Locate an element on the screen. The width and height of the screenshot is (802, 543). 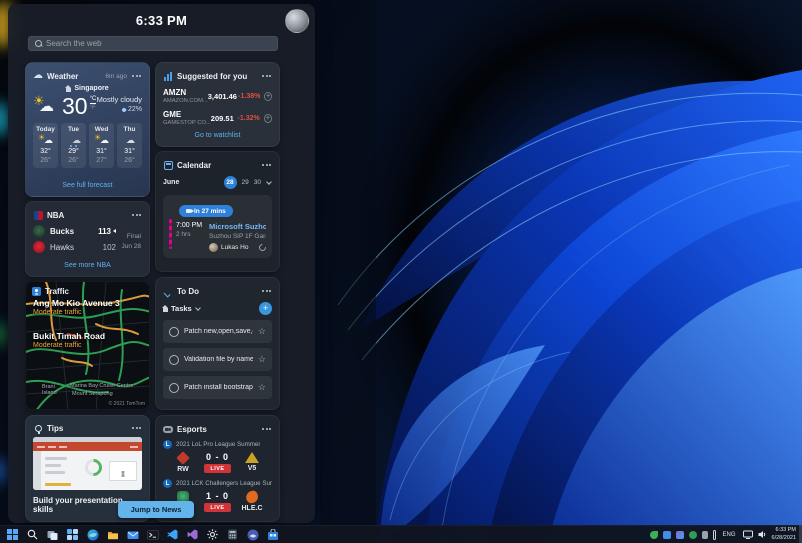
droplet-icon is located at coordinates (124, 109).